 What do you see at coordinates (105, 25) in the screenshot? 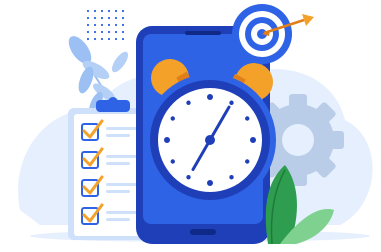
I see `dot-pattern` at bounding box center [105, 25].